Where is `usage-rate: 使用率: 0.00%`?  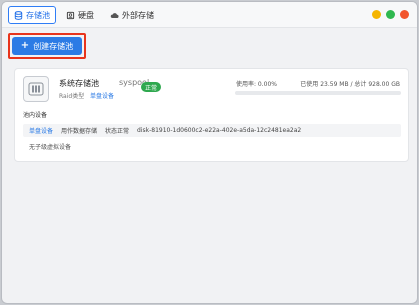
usage-rate: 使用率: 0.00% is located at coordinates (256, 84).